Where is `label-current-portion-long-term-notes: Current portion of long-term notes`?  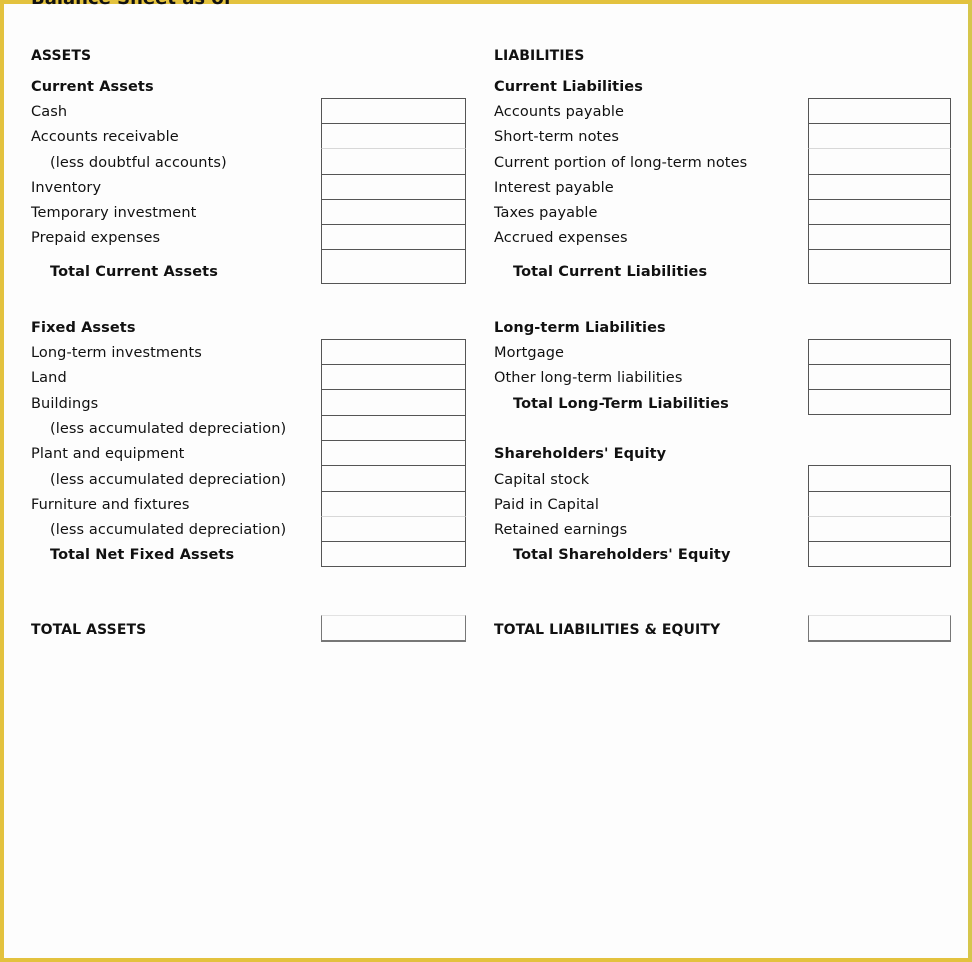 label-current-portion-long-term-notes: Current portion of long-term notes is located at coordinates (621, 163).